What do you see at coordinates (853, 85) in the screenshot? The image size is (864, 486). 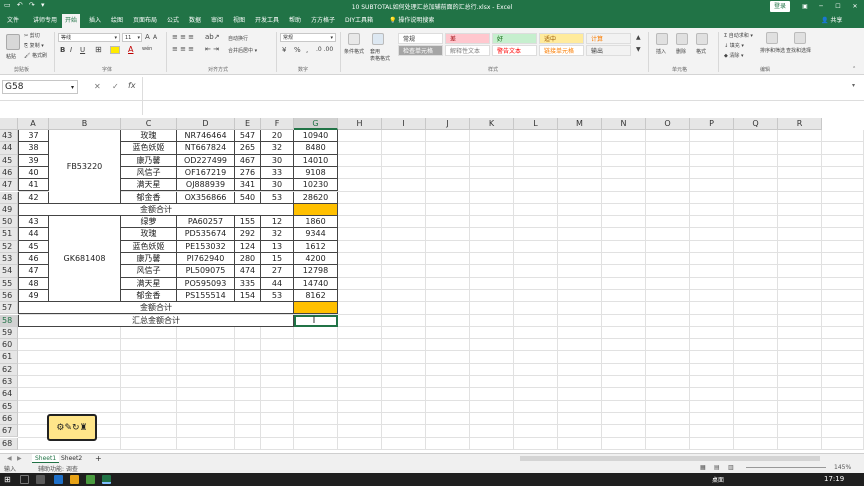 I see `expand-formula-icon: ▾` at bounding box center [853, 85].